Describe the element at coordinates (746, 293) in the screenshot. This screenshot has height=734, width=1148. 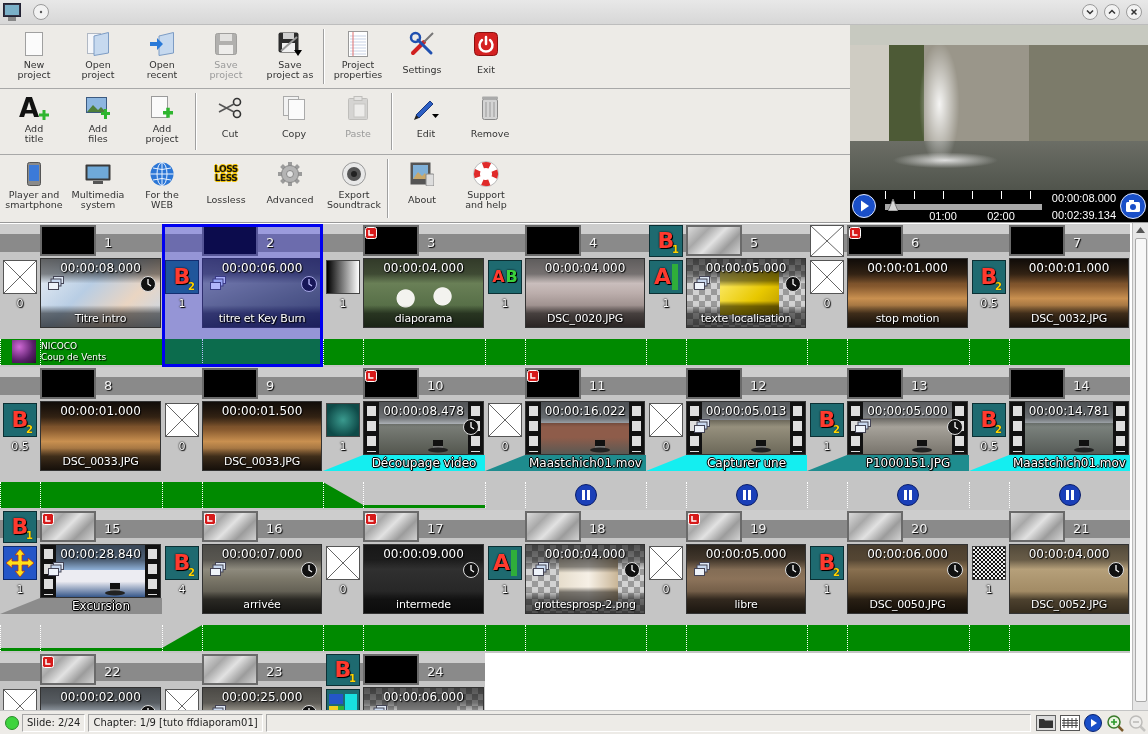
I see `slide-thumbnail: 00:00:05.000 texte localisation` at that location.